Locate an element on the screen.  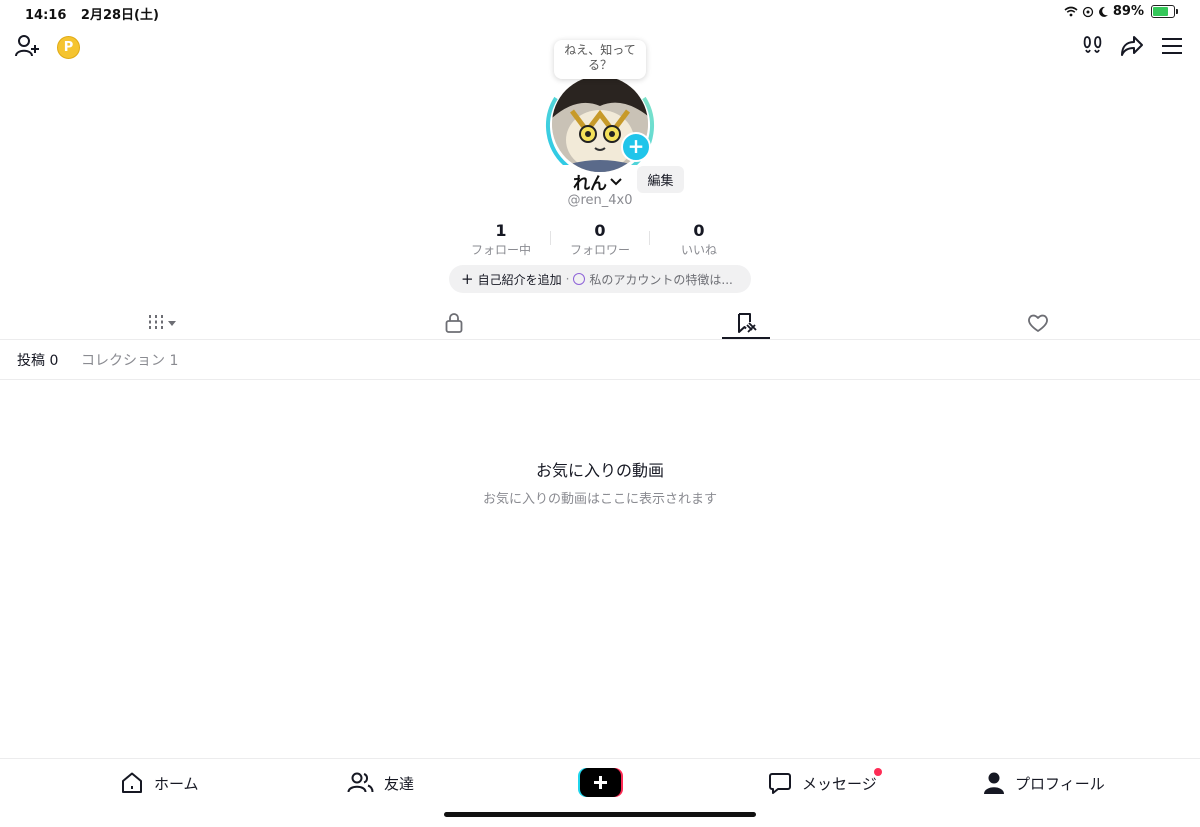
empty-state-title: お気に入りの動画 is located at coordinates (599, 470).